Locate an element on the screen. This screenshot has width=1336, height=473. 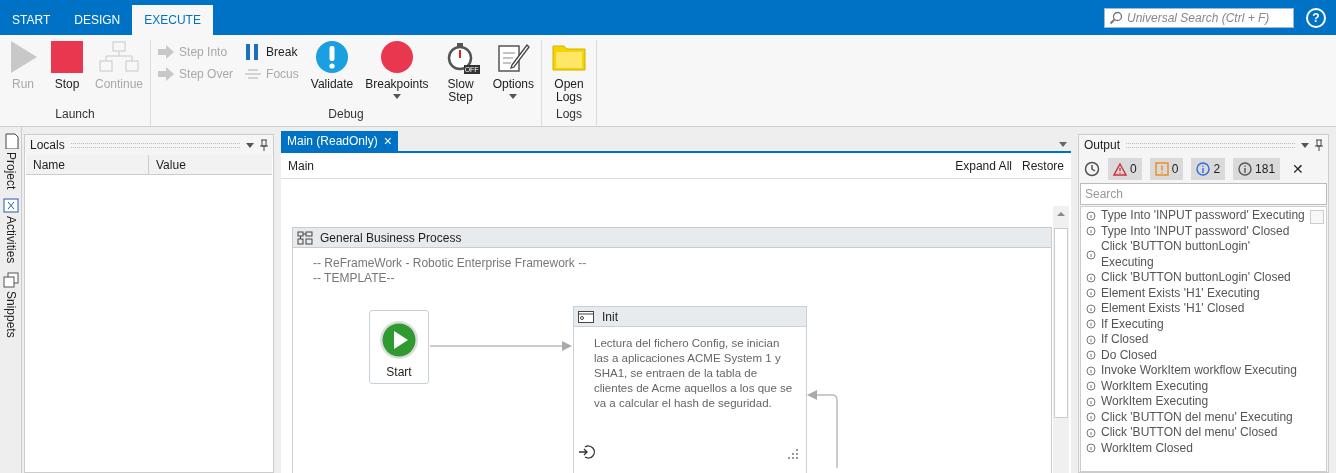
group-label: Launch is located at coordinates (75, 114).